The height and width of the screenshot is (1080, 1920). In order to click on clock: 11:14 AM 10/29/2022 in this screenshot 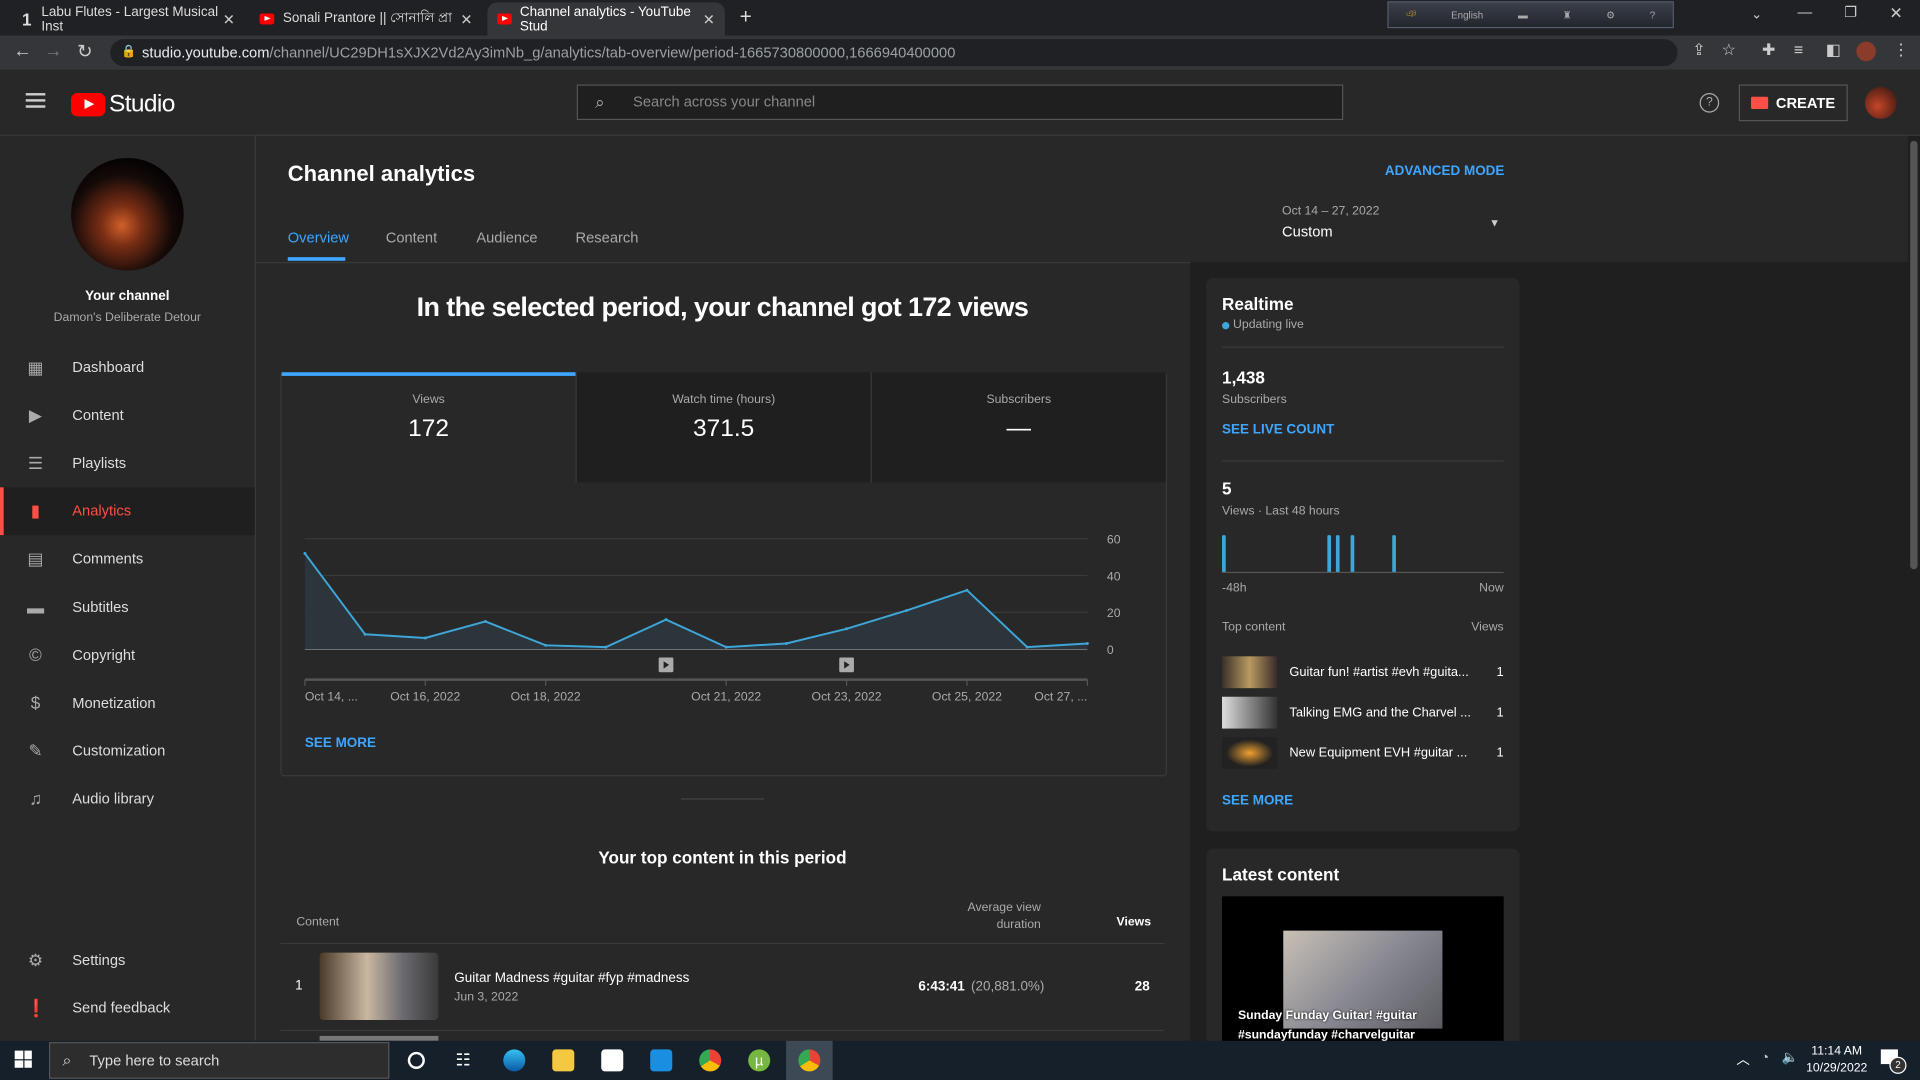, I will do `click(1836, 1060)`.